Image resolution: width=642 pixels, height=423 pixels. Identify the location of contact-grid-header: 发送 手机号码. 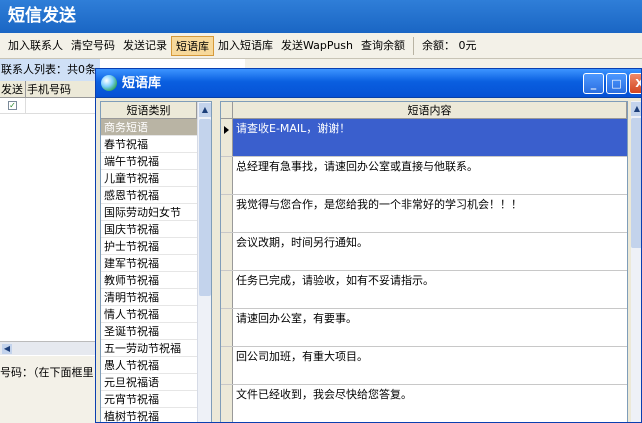
(50, 89).